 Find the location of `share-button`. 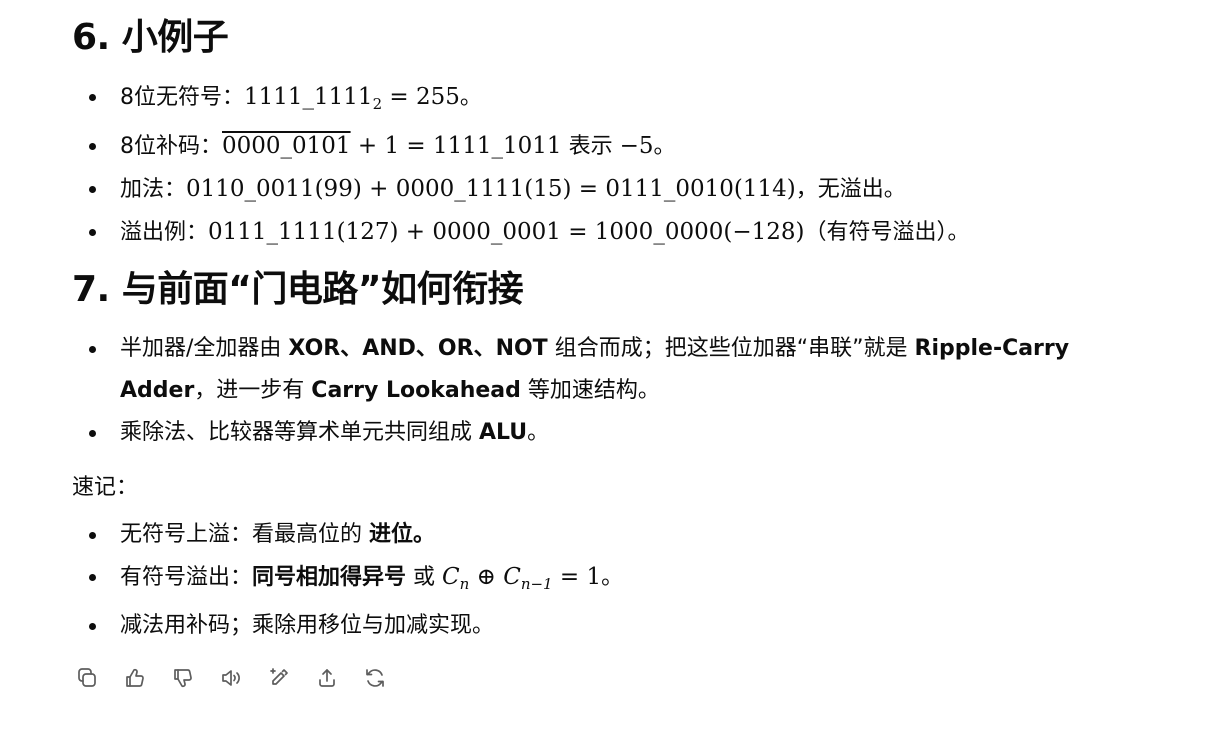

share-button is located at coordinates (327, 678).